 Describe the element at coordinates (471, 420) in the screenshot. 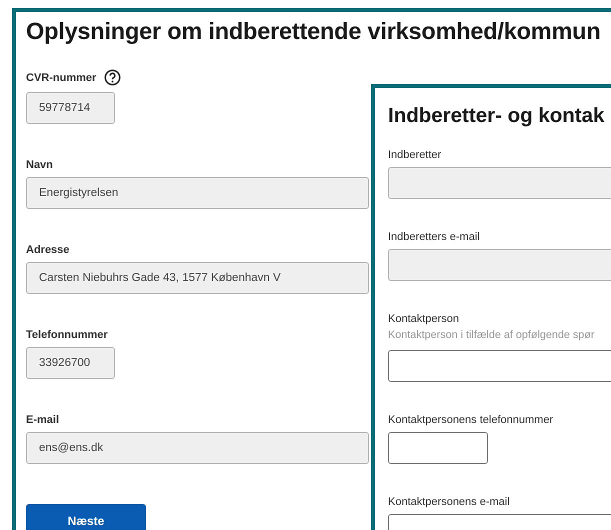

I see `field-label: Kontaktpersonens telefonnummer` at that location.